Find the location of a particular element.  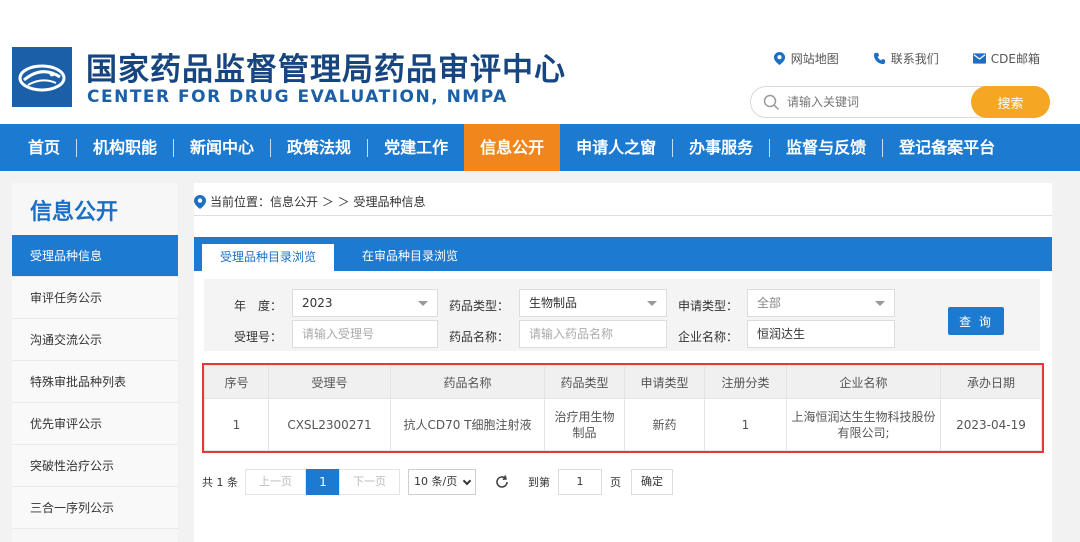

nav-item-applicant: 申请人之窗 is located at coordinates (616, 147).